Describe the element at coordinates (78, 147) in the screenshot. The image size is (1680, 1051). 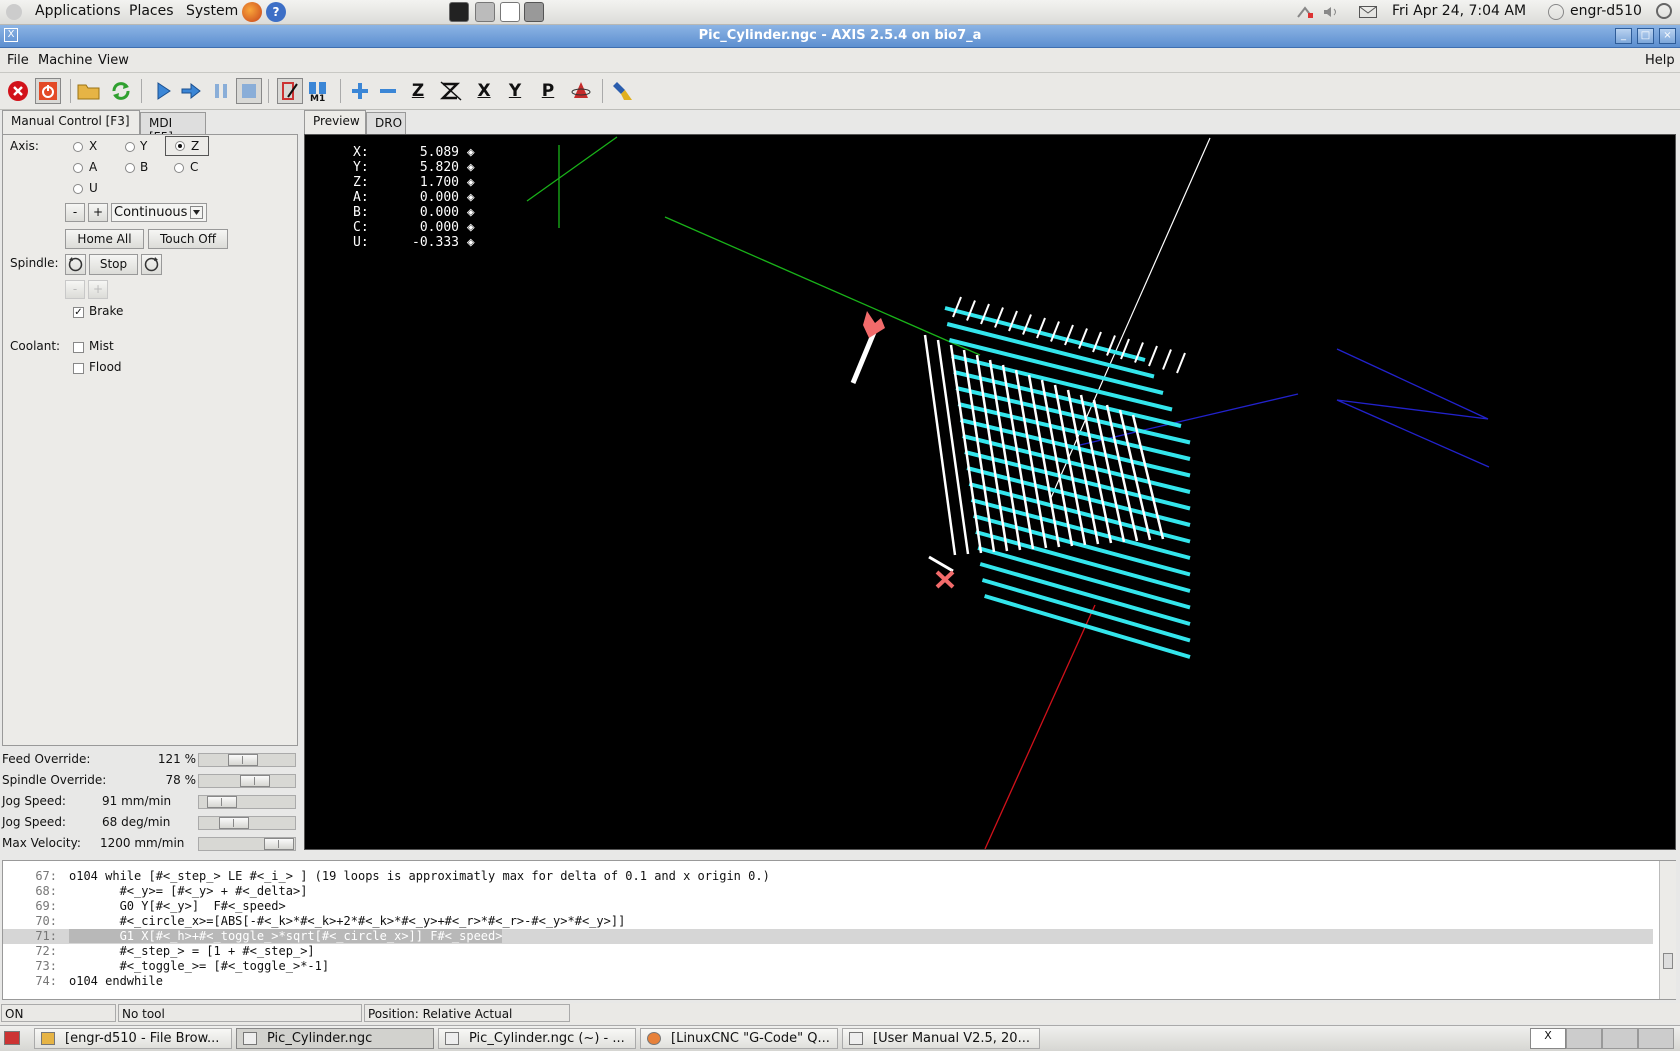
I see `axis-radio-x` at that location.